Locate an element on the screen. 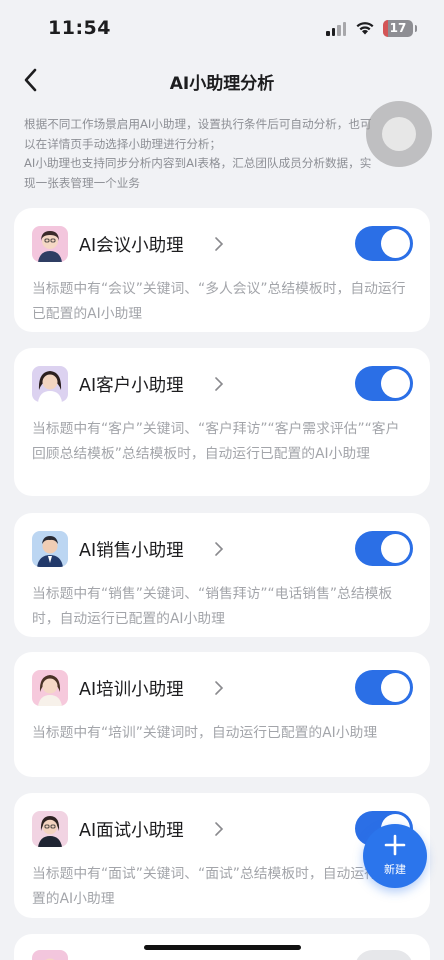  battery-icon: 17 is located at coordinates (400, 28).